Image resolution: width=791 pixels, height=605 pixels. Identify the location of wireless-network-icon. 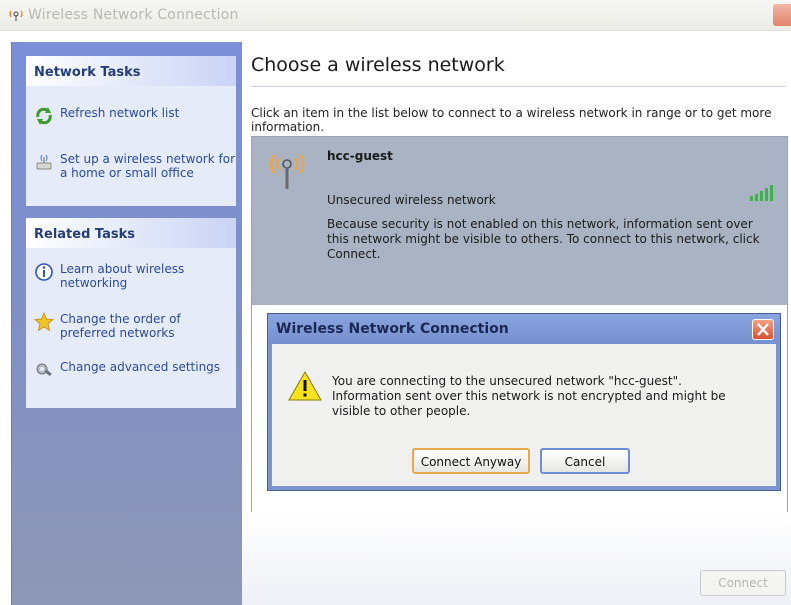
(16, 15).